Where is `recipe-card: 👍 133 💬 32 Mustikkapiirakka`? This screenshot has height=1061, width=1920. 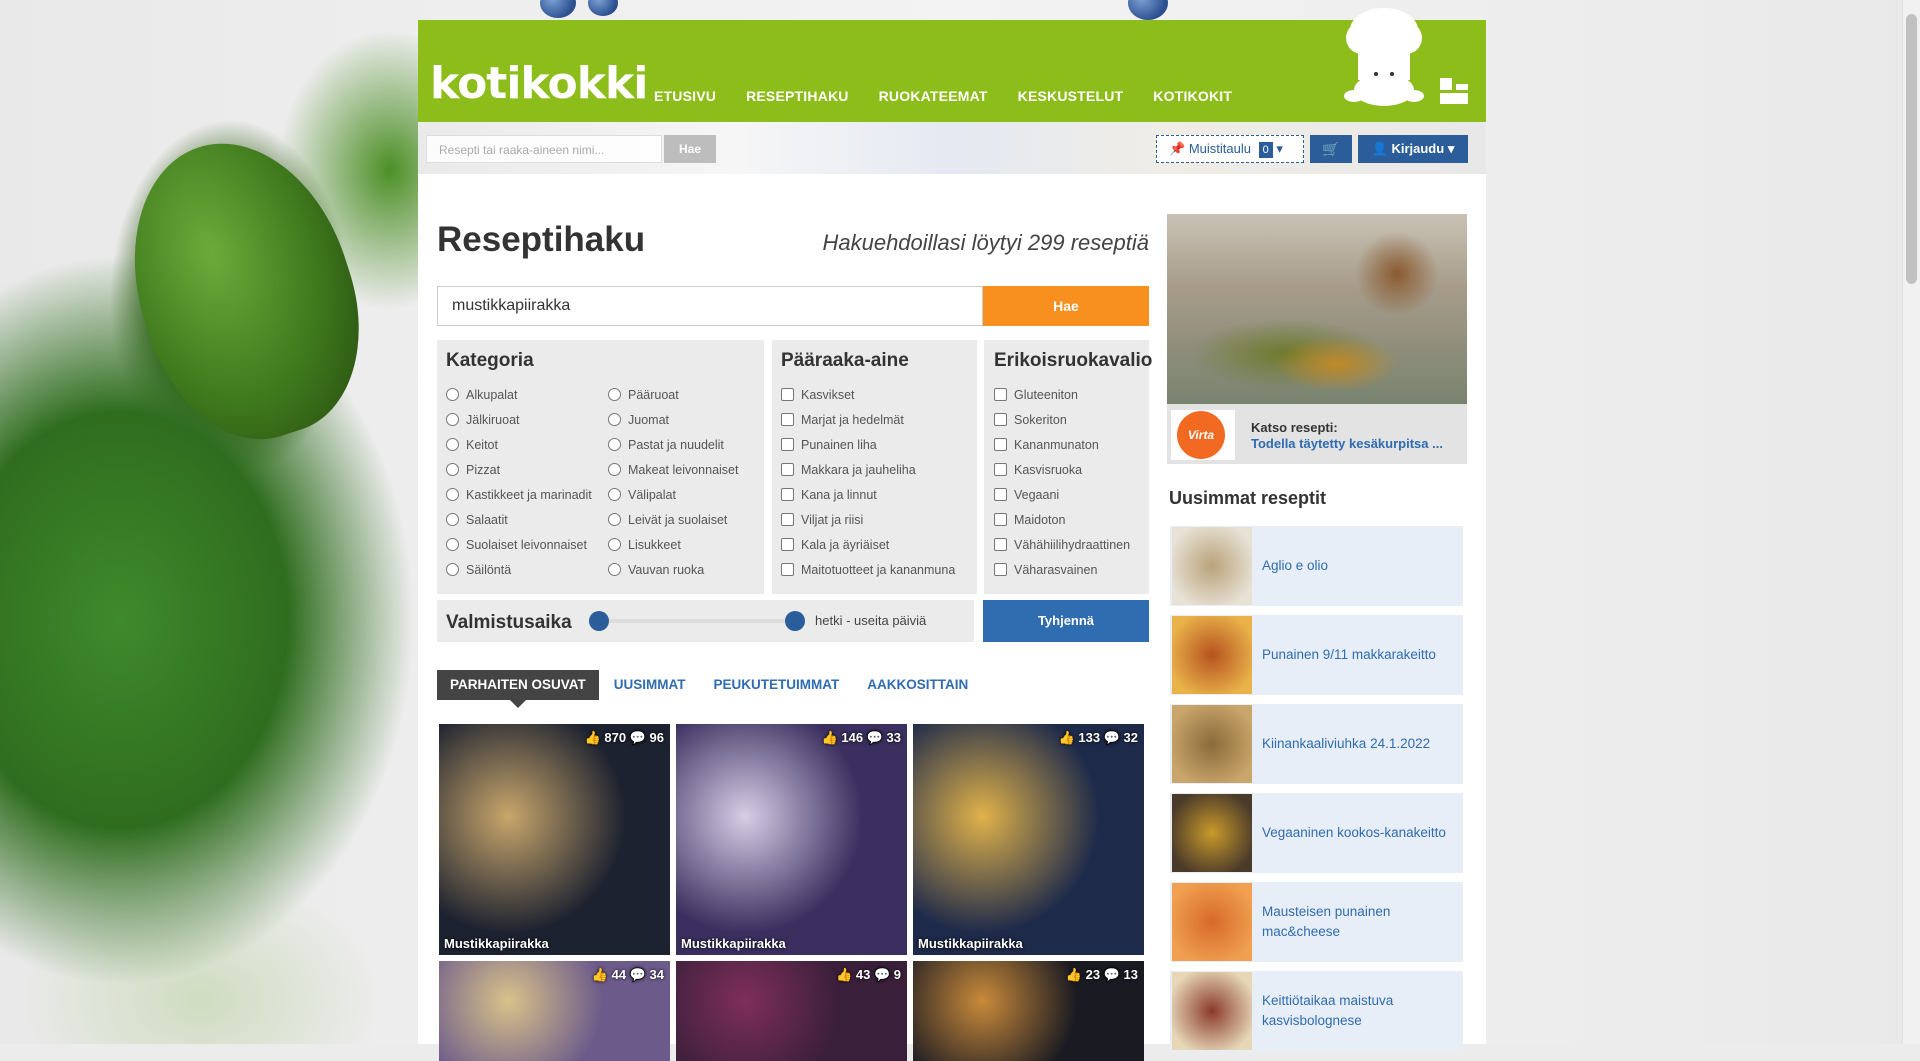 recipe-card: 👍 133 💬 32 Mustikkapiirakka is located at coordinates (1028, 839).